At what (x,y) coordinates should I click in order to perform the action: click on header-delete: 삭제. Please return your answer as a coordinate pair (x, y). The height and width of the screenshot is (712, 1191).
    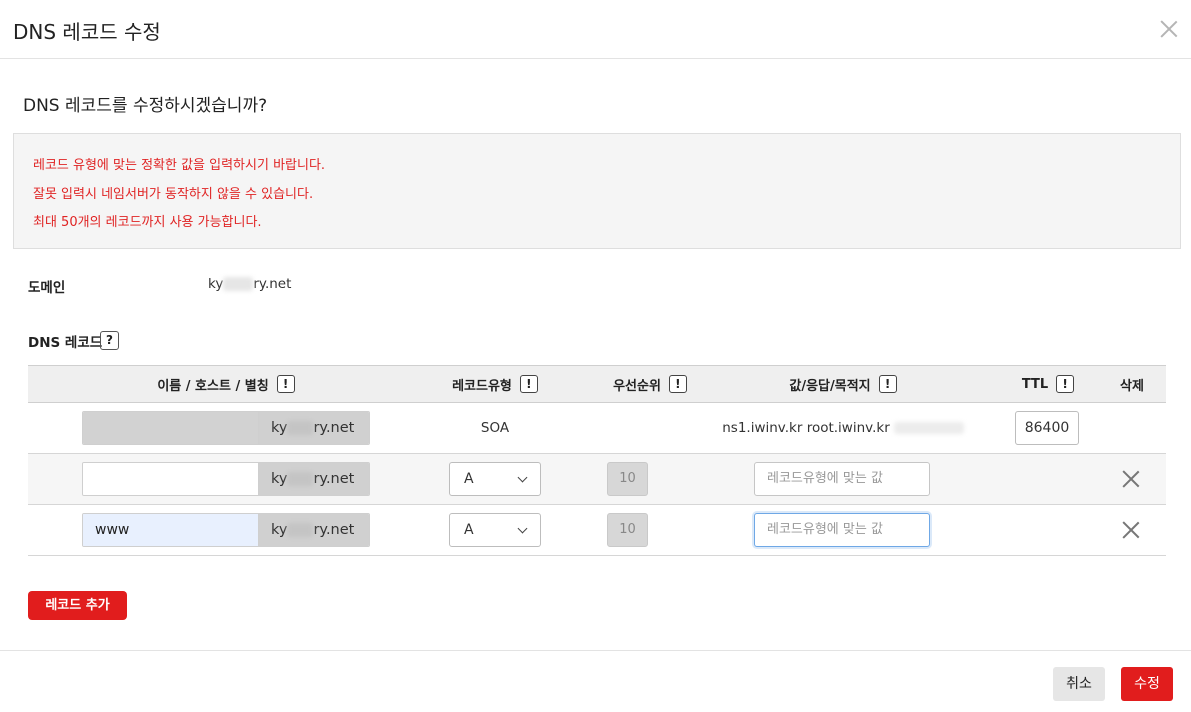
    Looking at the image, I should click on (1132, 386).